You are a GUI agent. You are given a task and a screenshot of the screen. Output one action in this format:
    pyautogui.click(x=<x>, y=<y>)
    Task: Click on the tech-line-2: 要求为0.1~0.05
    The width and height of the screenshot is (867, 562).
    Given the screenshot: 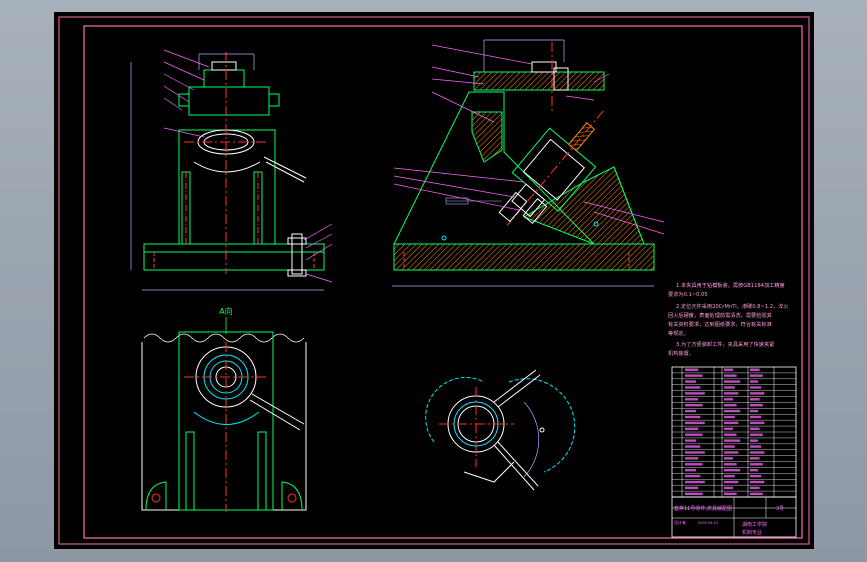 What is the action you would take?
    pyautogui.click(x=688, y=294)
    